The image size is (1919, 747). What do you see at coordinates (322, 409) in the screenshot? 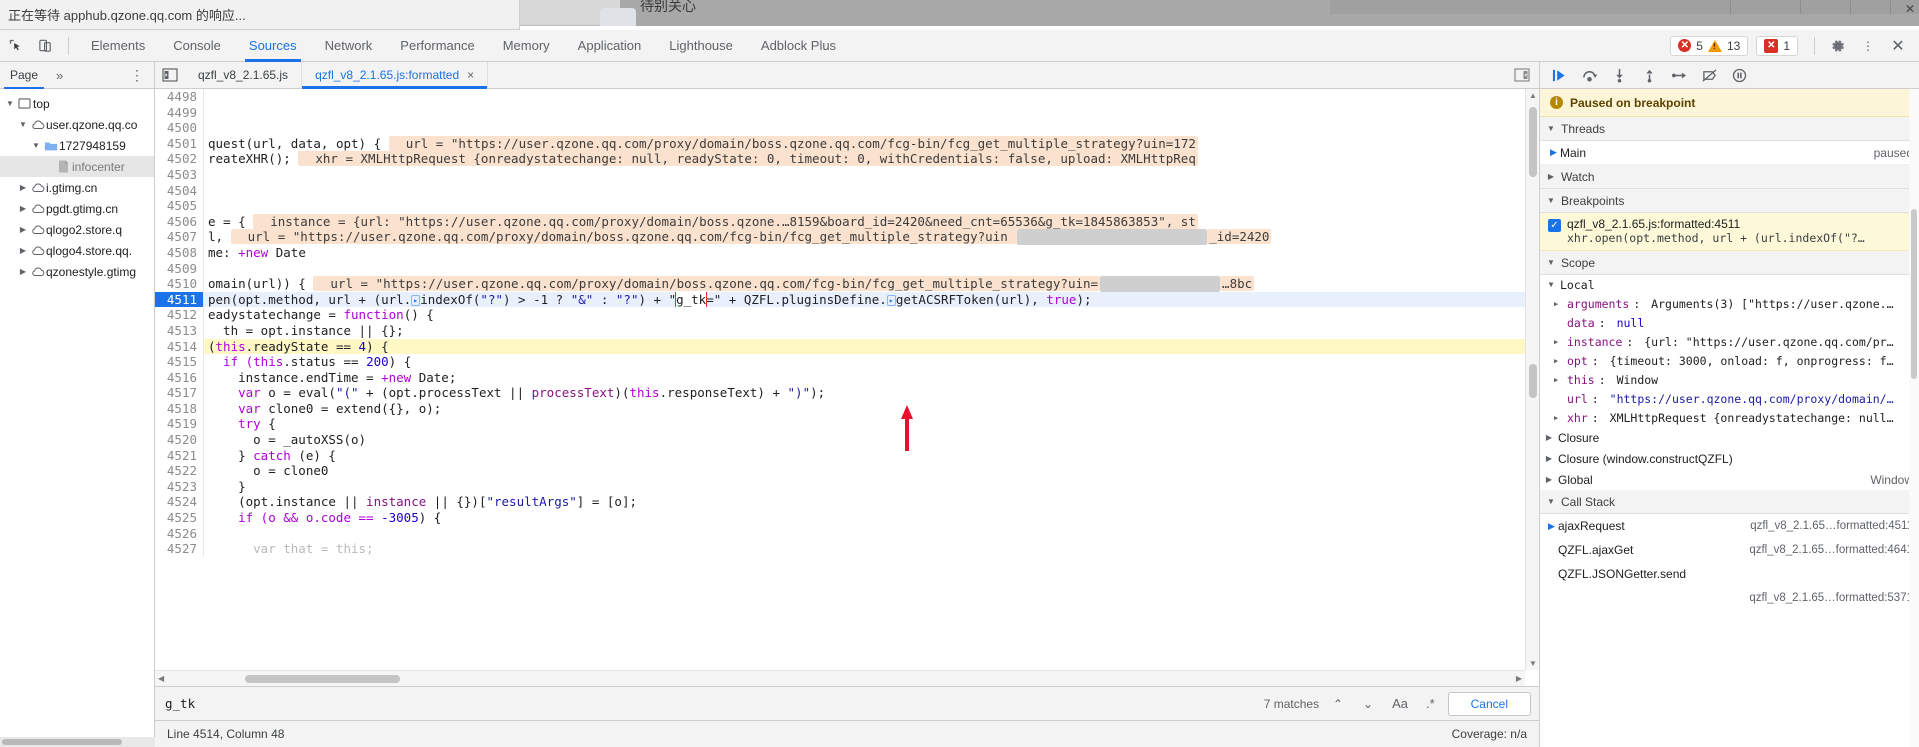
I see `code-text: var clone0 = extend({}, o);` at bounding box center [322, 409].